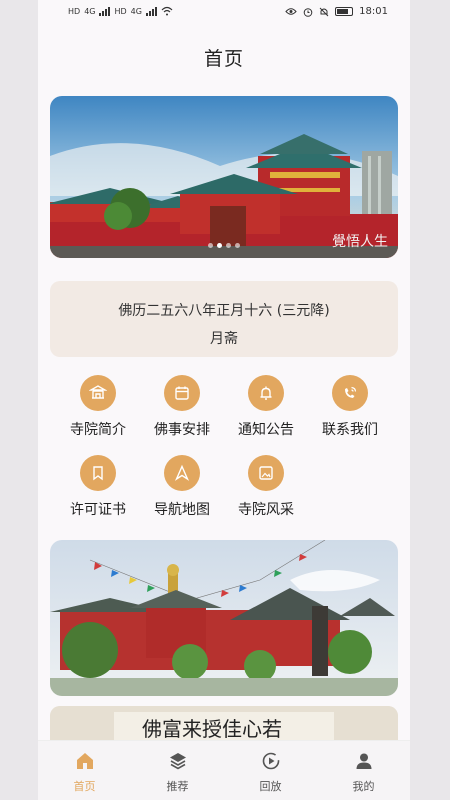  Describe the element at coordinates (84, 761) in the screenshot. I see `home-icon` at that location.